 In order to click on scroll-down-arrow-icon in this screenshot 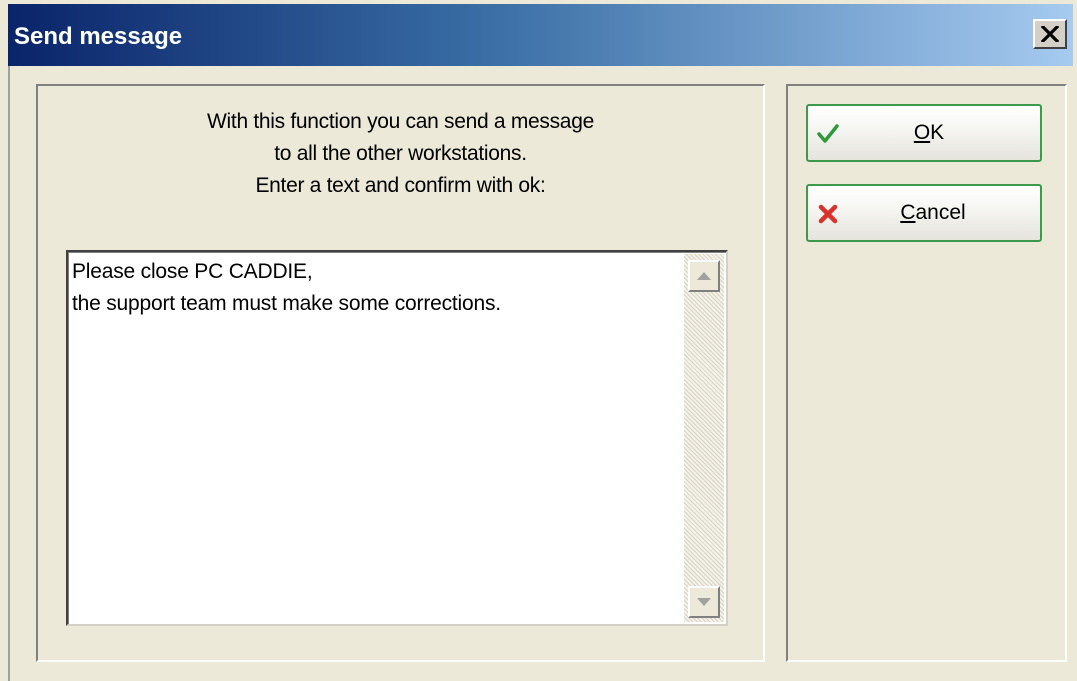, I will do `click(704, 602)`.